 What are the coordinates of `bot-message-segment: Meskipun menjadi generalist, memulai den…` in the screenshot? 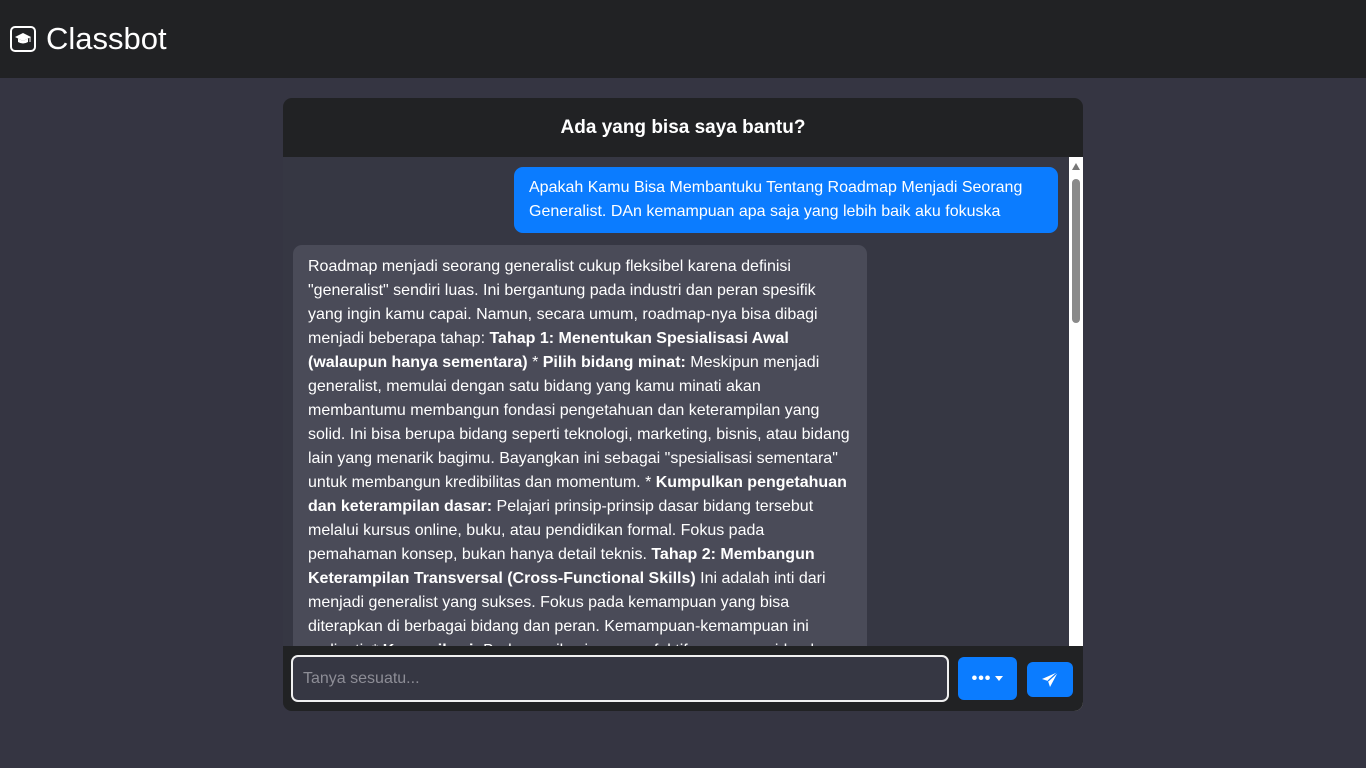 It's located at (579, 422).